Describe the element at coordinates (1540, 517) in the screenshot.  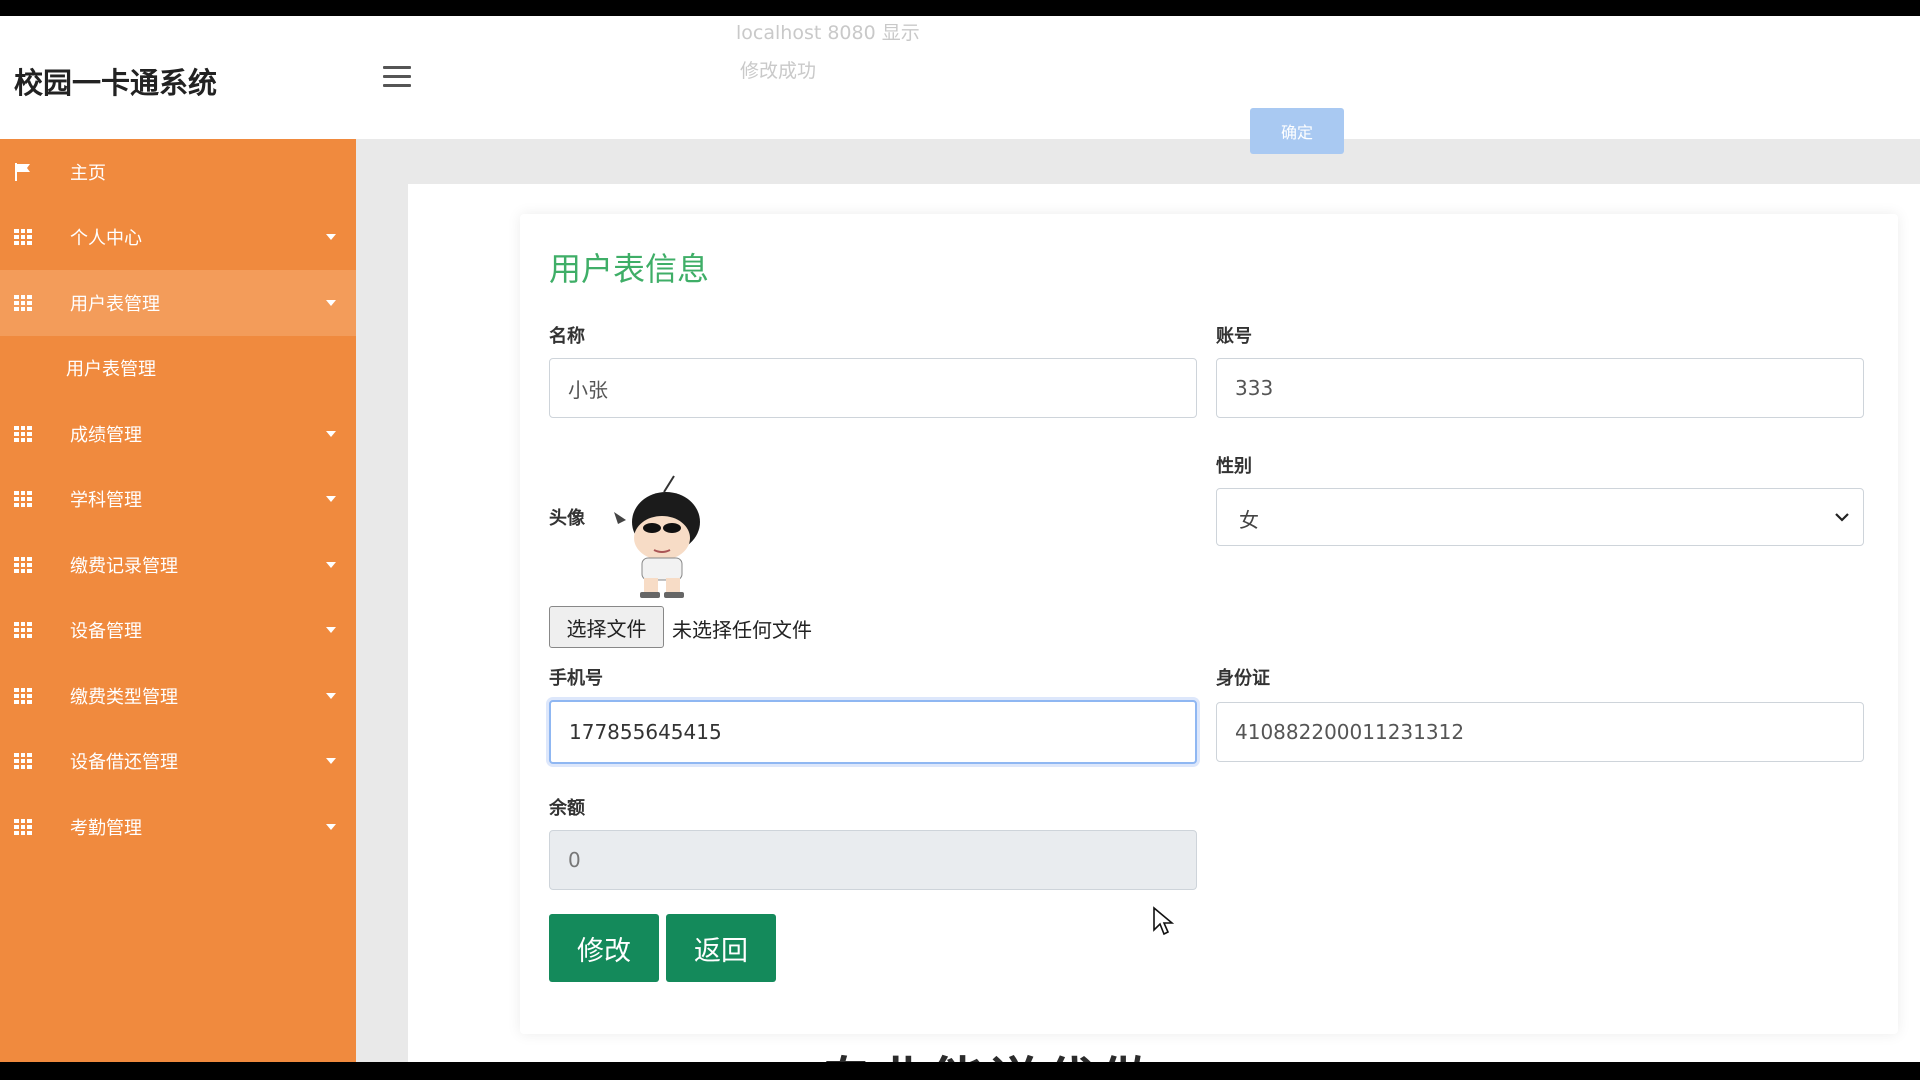
I see `gender-select: 女` at that location.